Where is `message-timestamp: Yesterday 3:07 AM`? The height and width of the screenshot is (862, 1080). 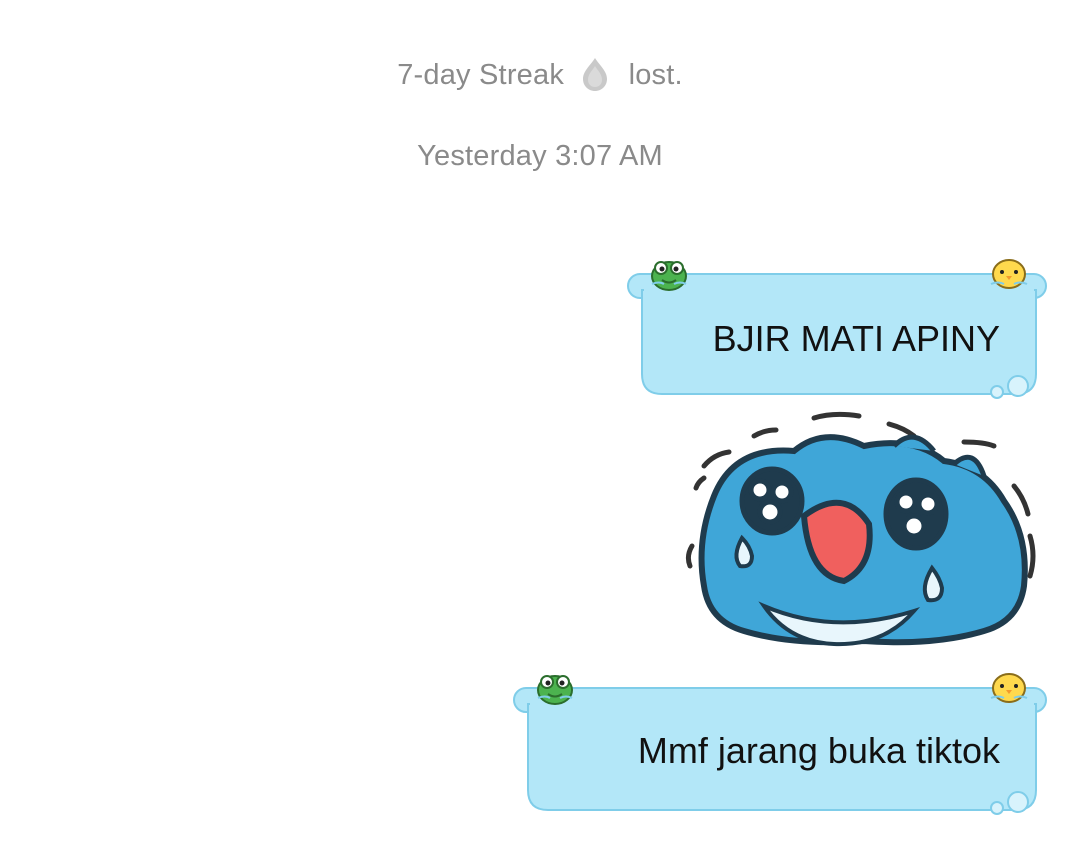 message-timestamp: Yesterday 3:07 AM is located at coordinates (540, 156).